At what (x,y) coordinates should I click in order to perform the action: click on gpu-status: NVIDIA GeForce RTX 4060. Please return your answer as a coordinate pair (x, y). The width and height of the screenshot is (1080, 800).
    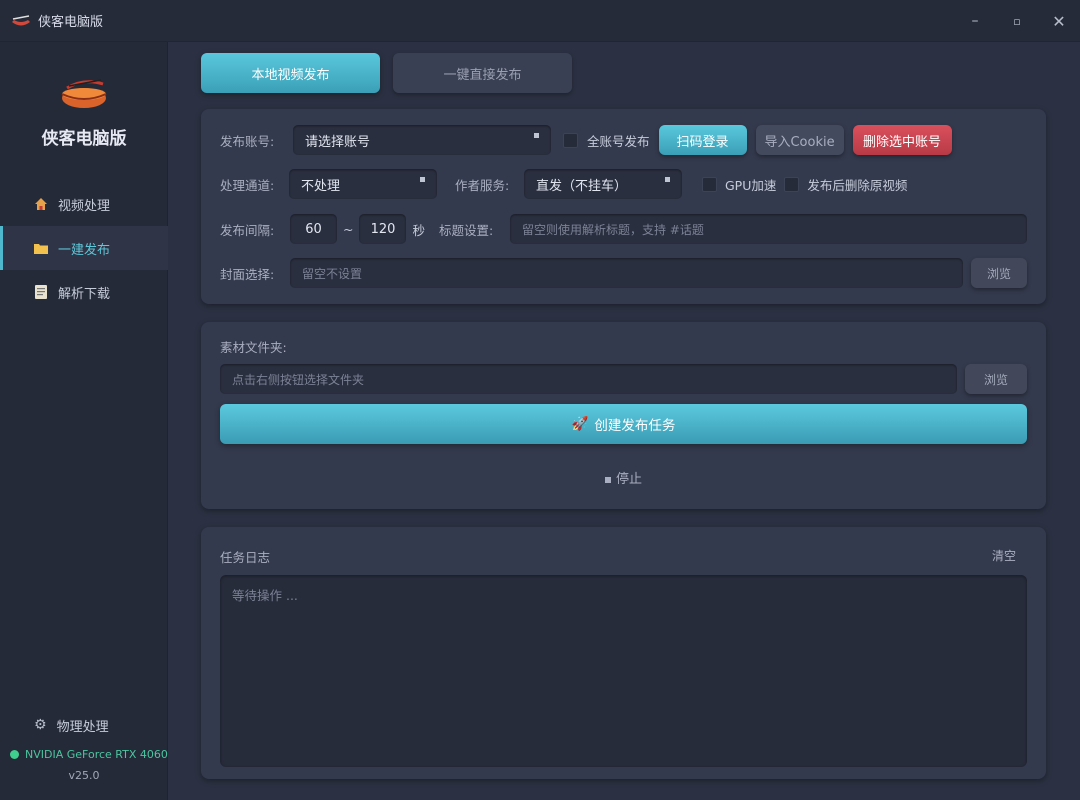
    Looking at the image, I should click on (84, 754).